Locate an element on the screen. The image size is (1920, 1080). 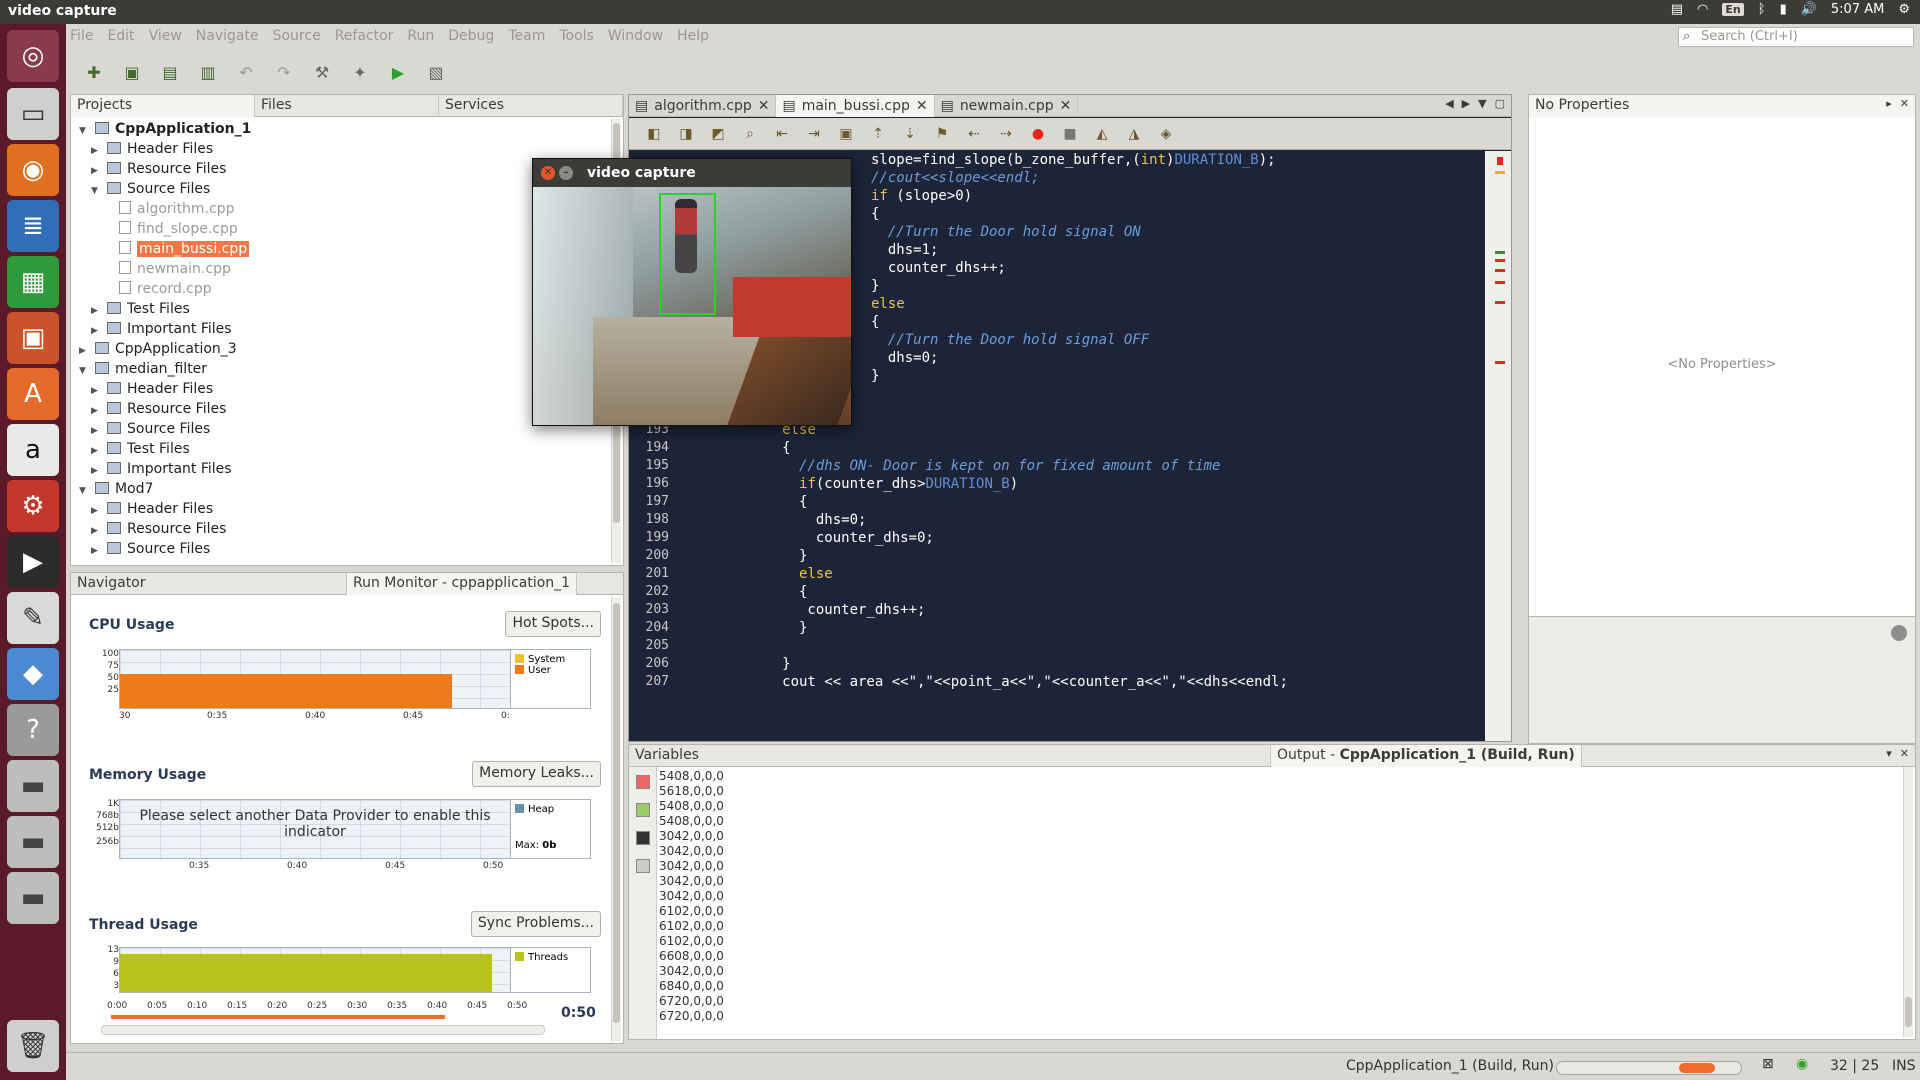
system-settings-icon: ⚙ is located at coordinates (33, 506).